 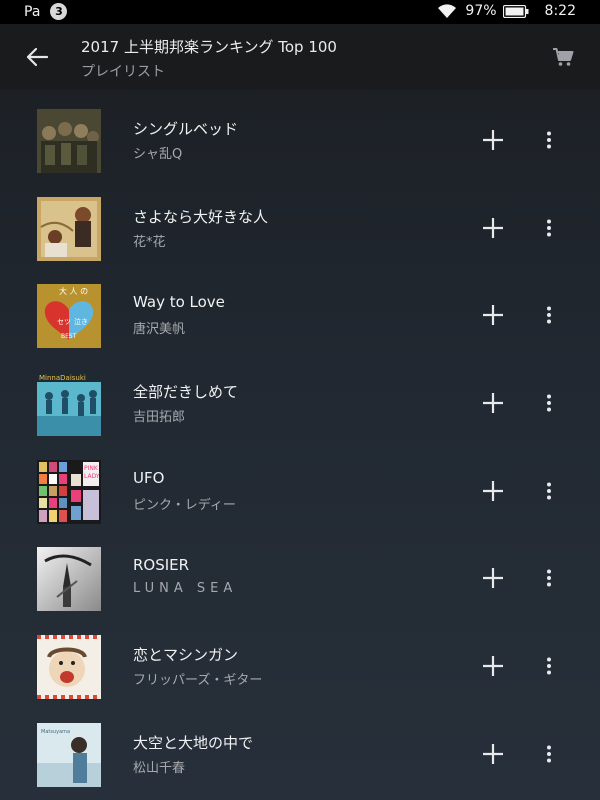 I want to click on track-row: セツ 泣き 大 人 の BEST Way to Love 唐沢美帆, so click(x=300, y=315).